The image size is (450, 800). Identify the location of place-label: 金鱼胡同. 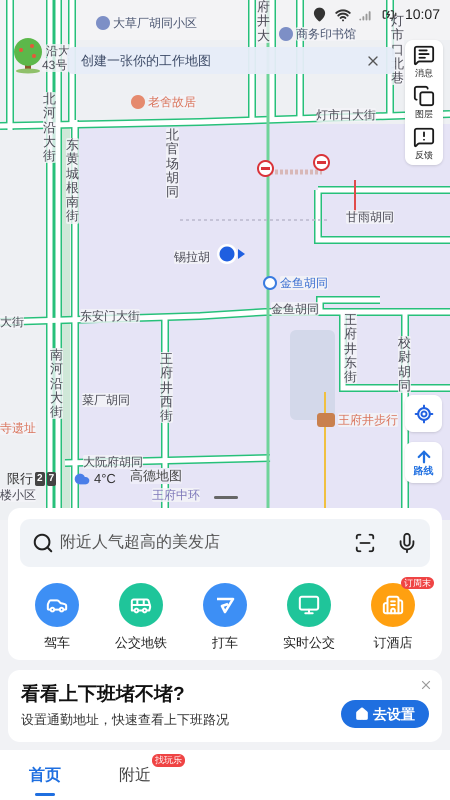
(304, 283).